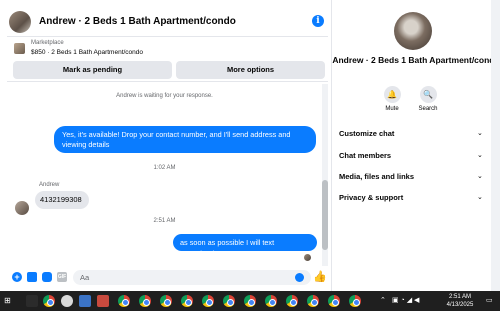 Image resolution: width=500 pixels, height=311 pixels. I want to click on seen-avatar, so click(307, 257).